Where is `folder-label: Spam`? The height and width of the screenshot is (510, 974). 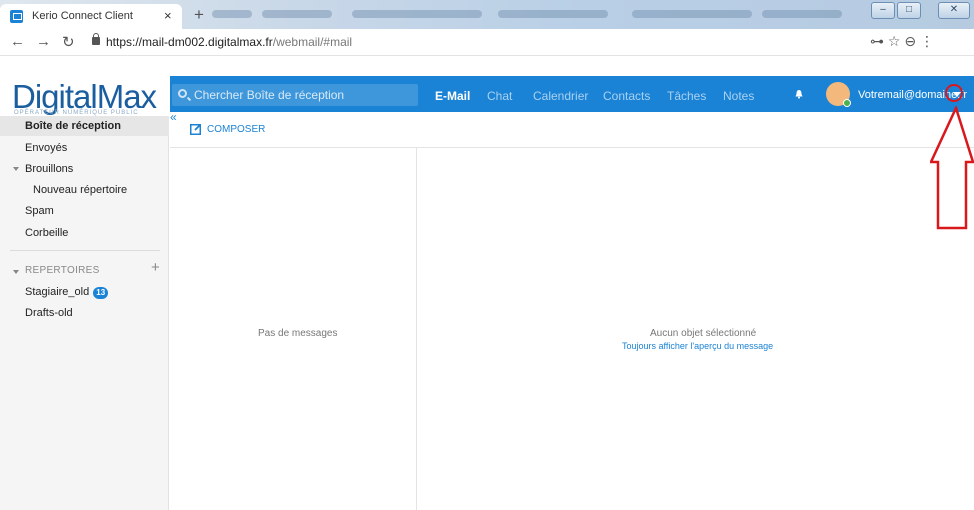 folder-label: Spam is located at coordinates (39, 211).